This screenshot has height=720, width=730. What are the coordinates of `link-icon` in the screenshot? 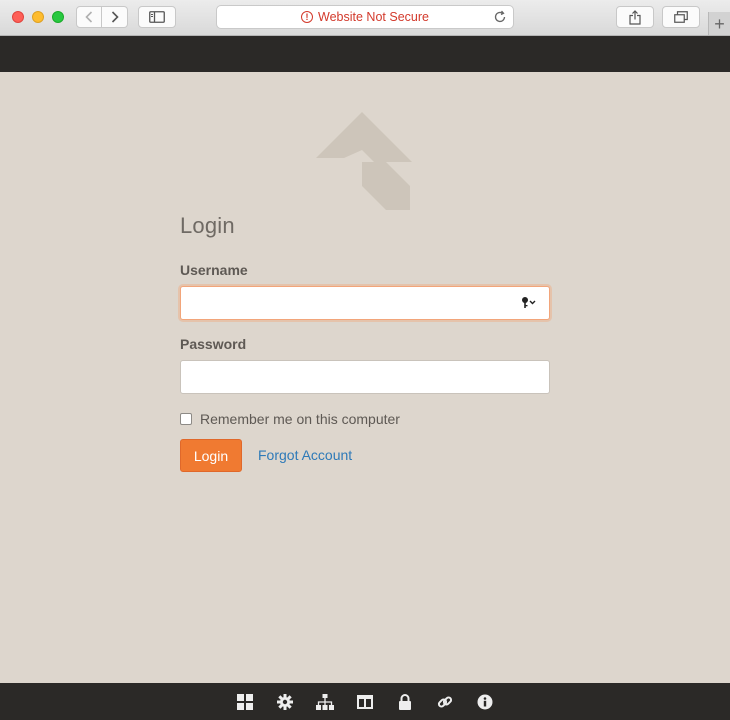 It's located at (445, 702).